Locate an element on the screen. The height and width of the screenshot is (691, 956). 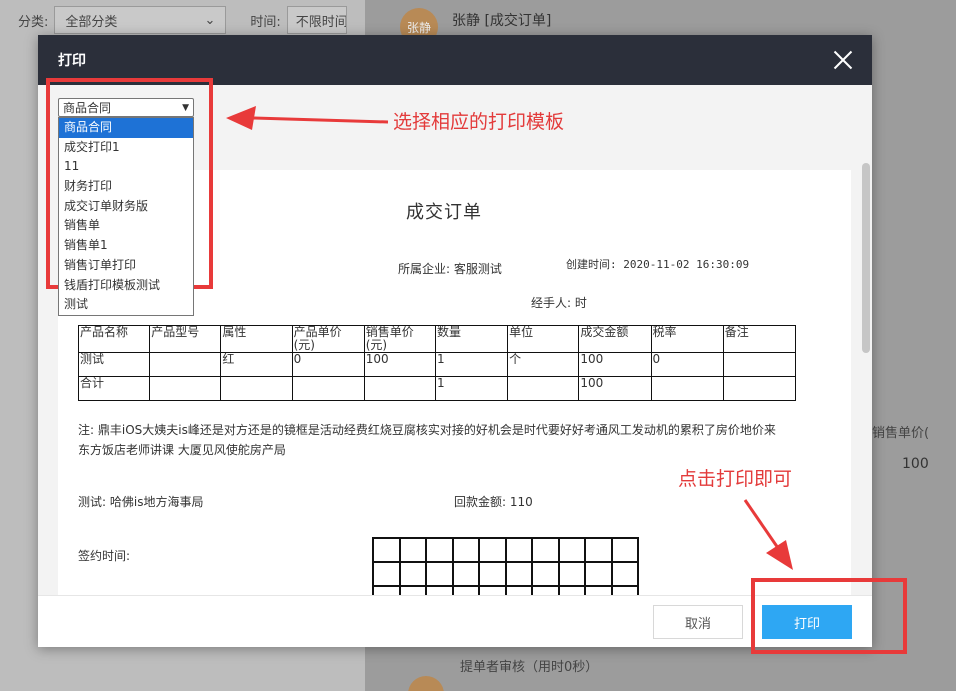
table-header-cell: 成交金额 is located at coordinates (615, 339).